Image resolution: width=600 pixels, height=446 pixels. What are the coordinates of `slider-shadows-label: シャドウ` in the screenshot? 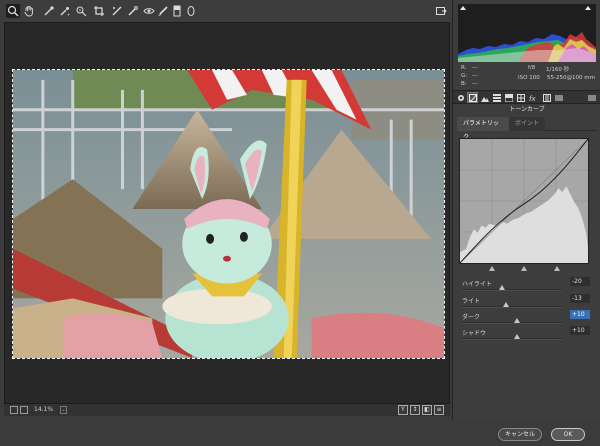 It's located at (474, 333).